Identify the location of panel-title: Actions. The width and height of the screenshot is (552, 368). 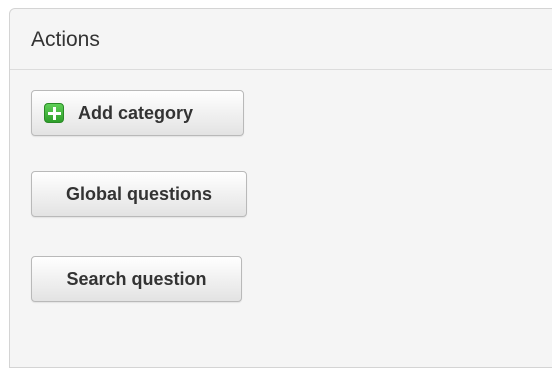
(65, 39).